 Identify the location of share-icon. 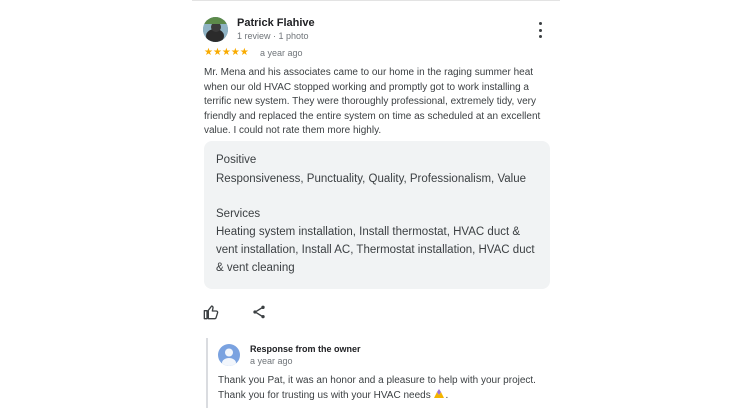
(259, 312).